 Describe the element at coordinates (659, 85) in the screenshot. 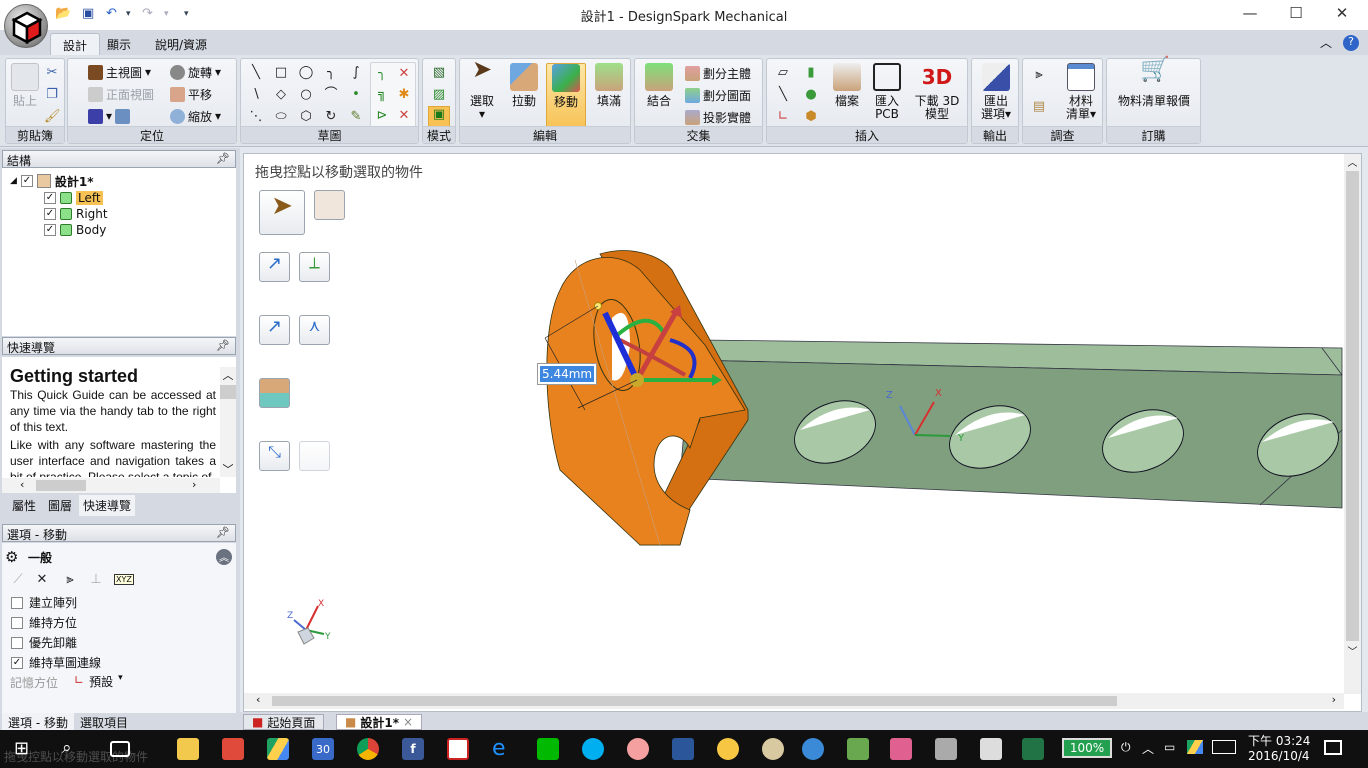

I see `combine-button: 結合` at that location.